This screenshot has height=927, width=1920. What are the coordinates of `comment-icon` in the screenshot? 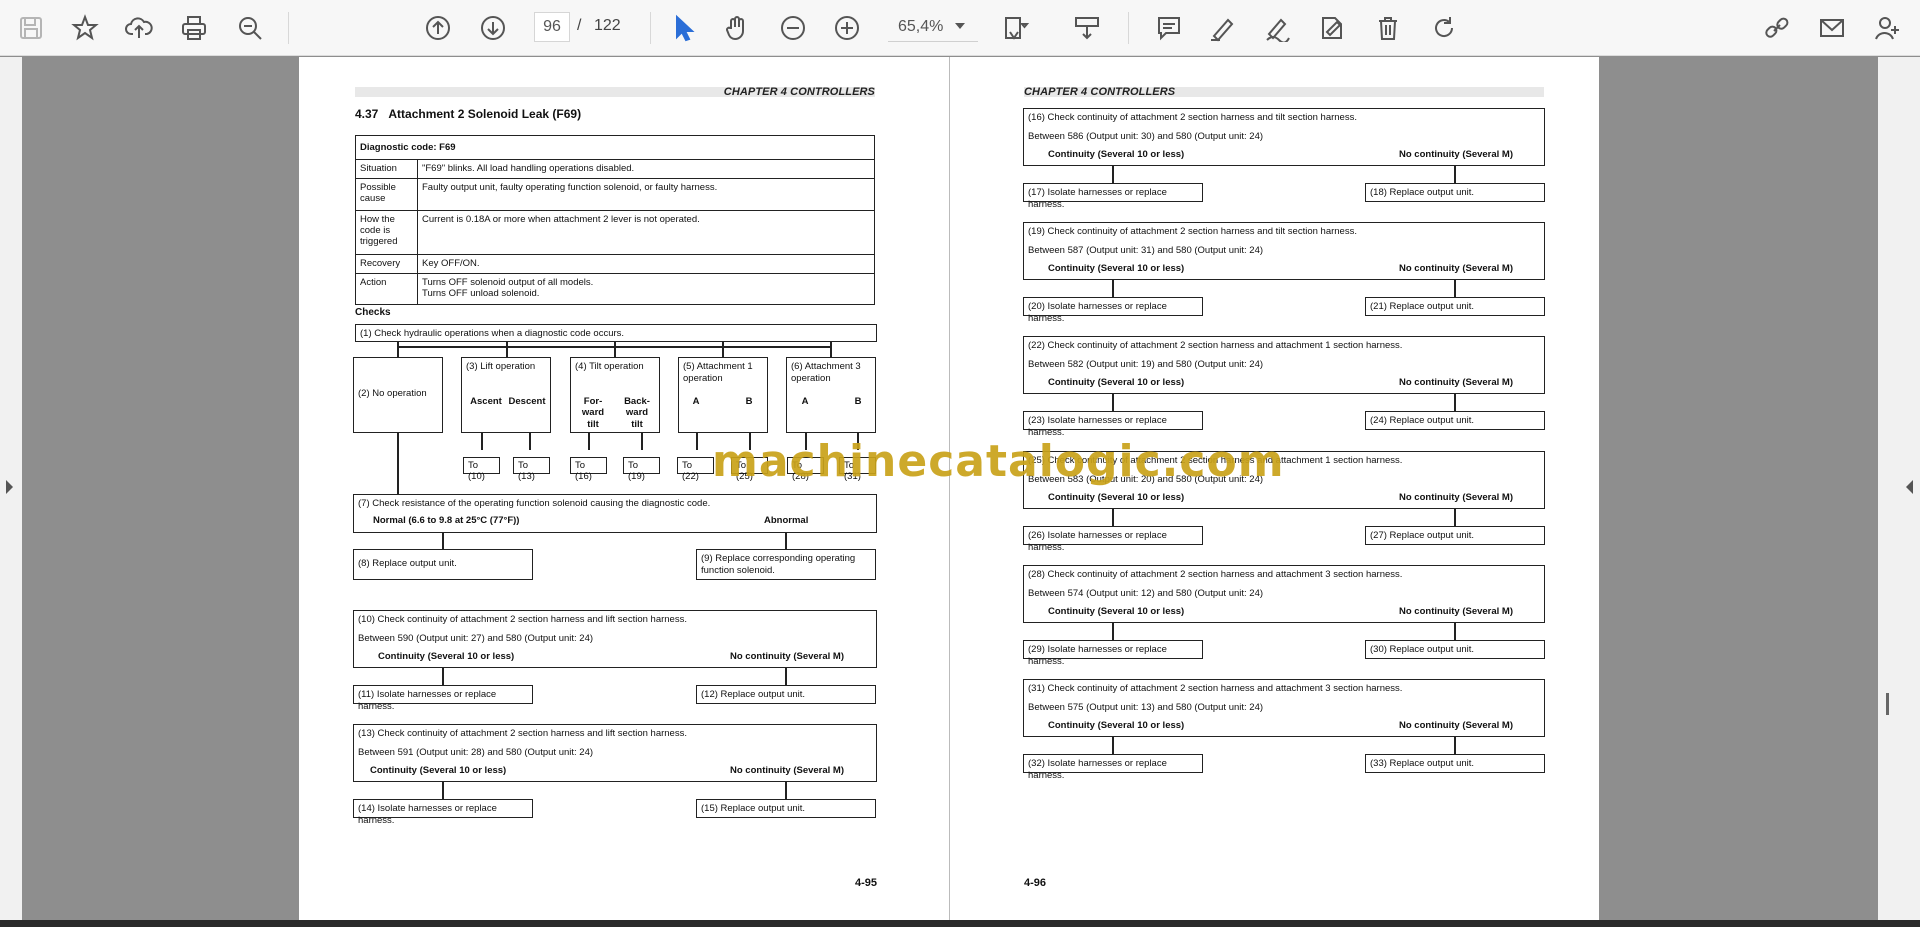 It's located at (1169, 28).